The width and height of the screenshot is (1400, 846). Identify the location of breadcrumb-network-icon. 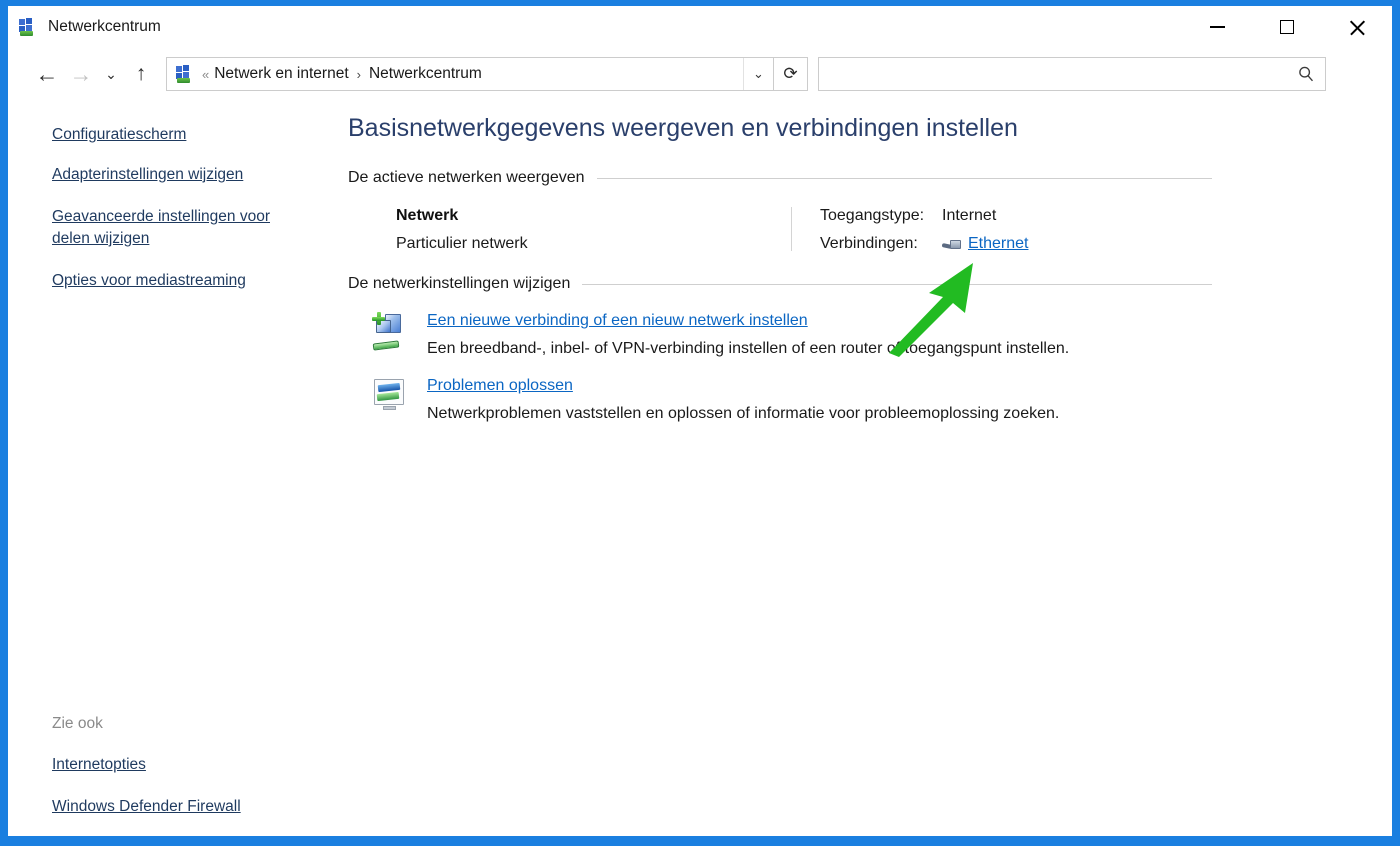
(185, 74).